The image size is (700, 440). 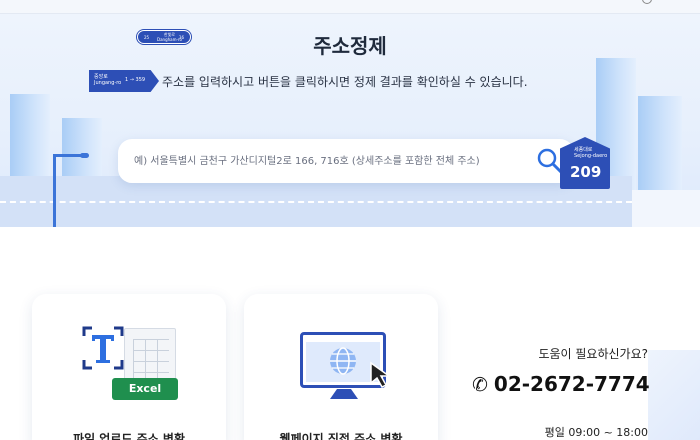 What do you see at coordinates (647, 2) in the screenshot?
I see `user-icon` at bounding box center [647, 2].